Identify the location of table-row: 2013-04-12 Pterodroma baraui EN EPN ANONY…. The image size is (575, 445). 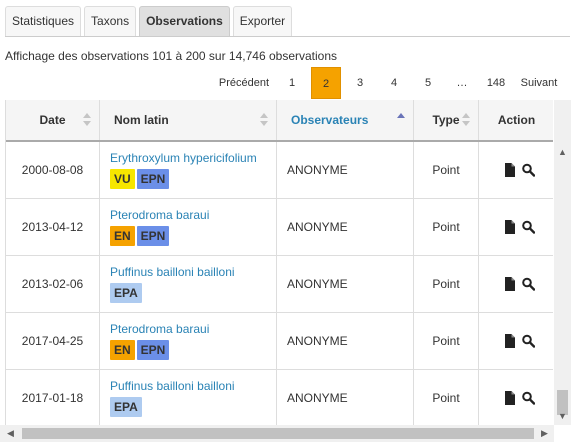
(279, 227).